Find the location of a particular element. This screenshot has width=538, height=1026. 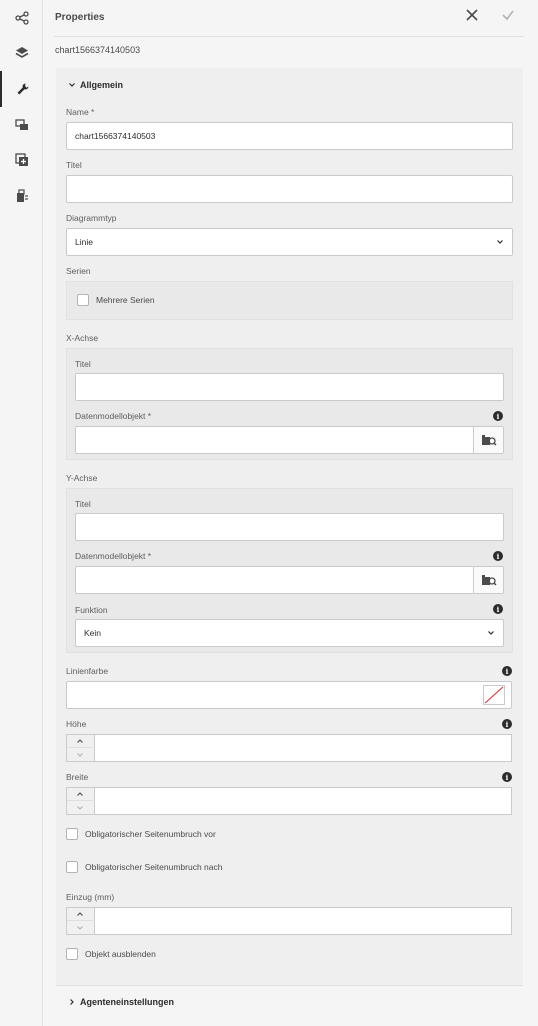

y-axis-label: Y-Achse is located at coordinates (82, 478).